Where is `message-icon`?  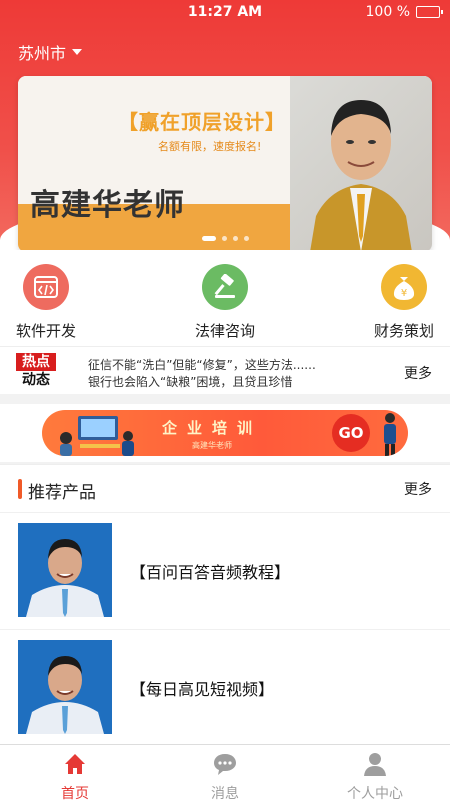
message-icon is located at coordinates (225, 764).